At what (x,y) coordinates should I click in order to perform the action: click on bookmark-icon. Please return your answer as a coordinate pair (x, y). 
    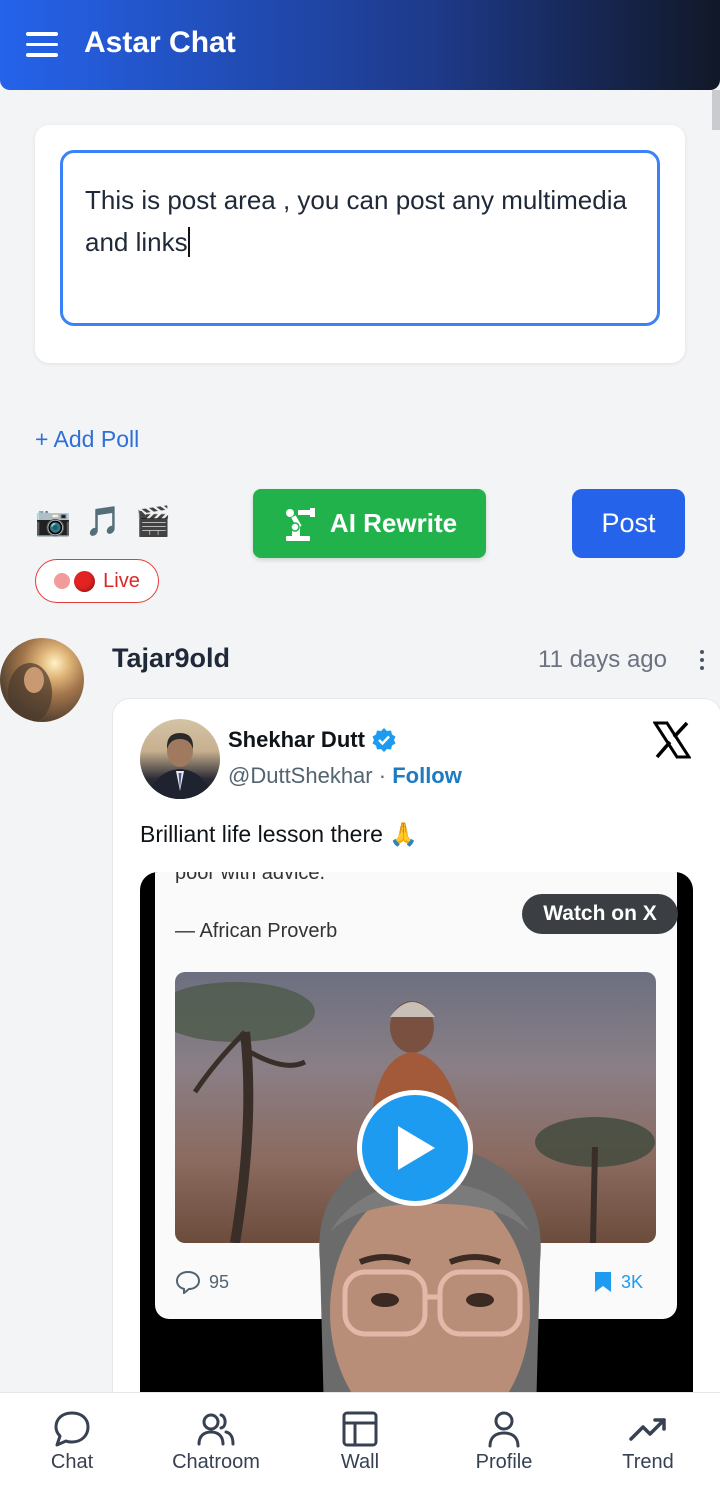
    Looking at the image, I should click on (603, 1282).